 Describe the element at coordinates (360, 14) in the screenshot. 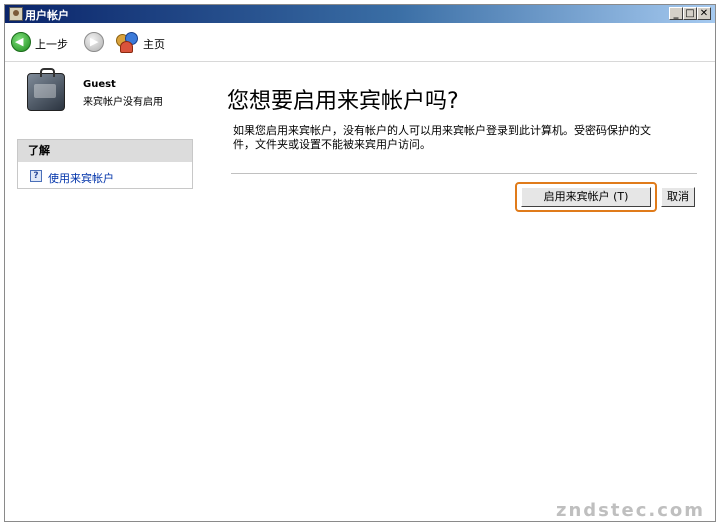

I see `title-bar: 用户帐户 _ □ ✕` at that location.